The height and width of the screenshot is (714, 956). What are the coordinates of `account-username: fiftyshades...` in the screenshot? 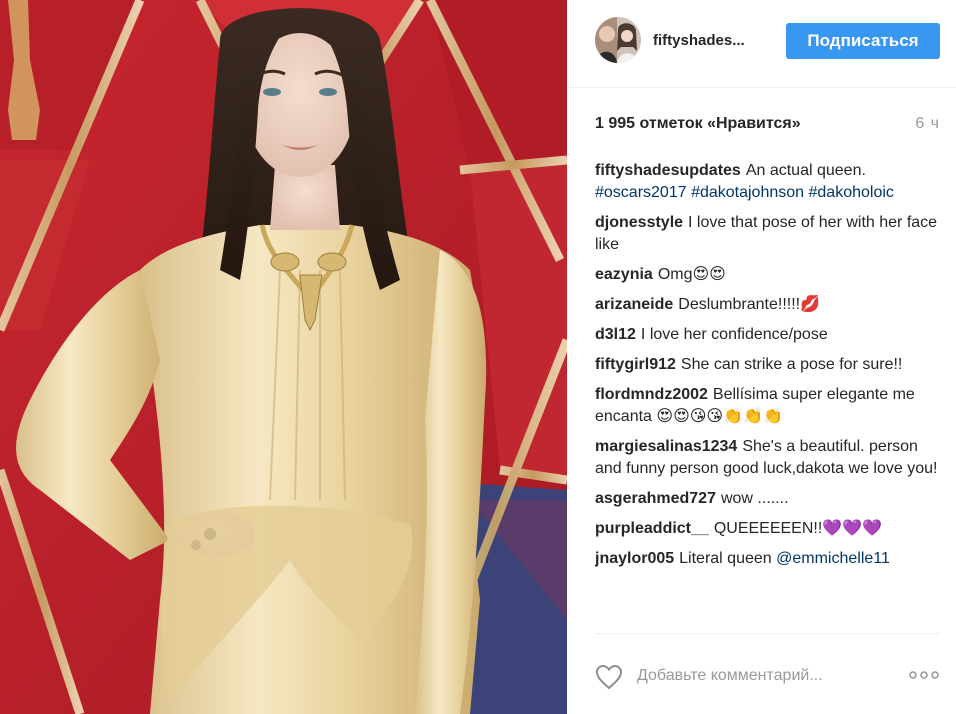 It's located at (699, 40).